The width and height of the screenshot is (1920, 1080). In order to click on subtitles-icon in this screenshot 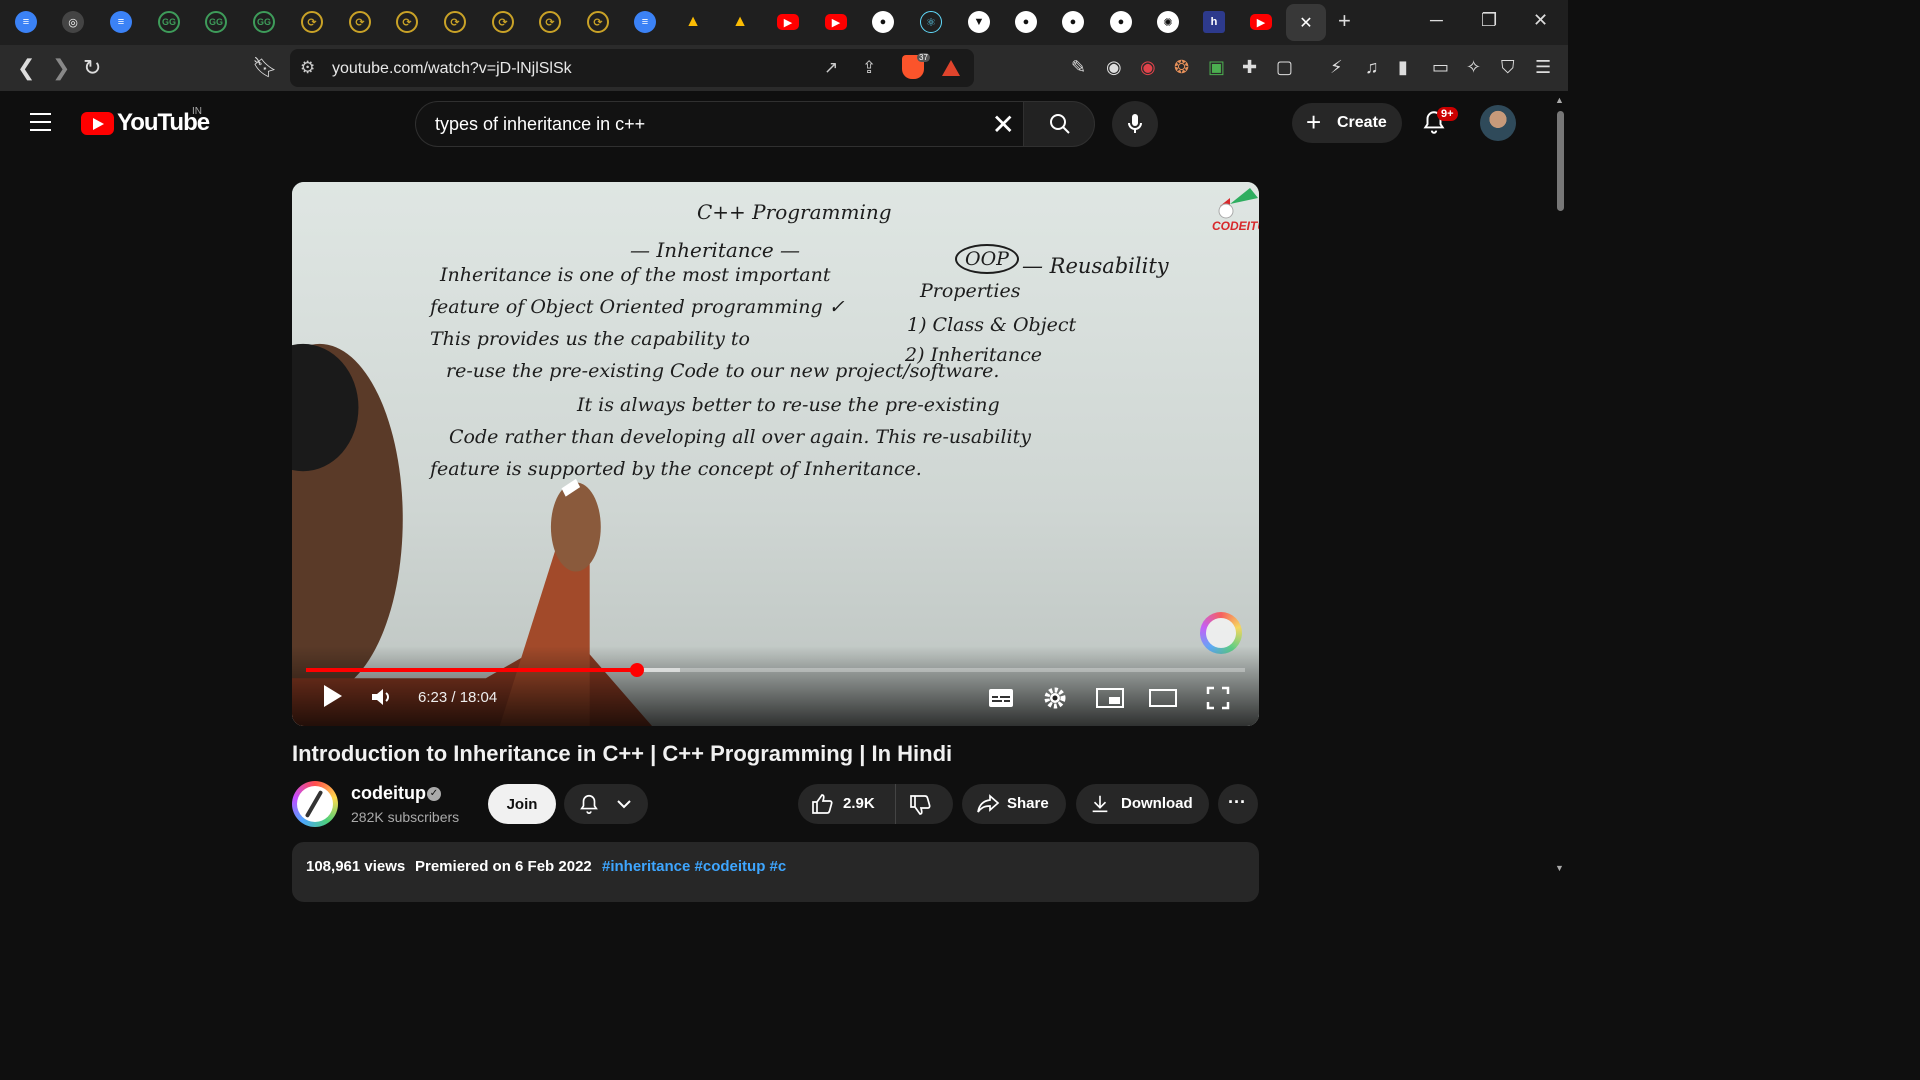, I will do `click(1001, 698)`.